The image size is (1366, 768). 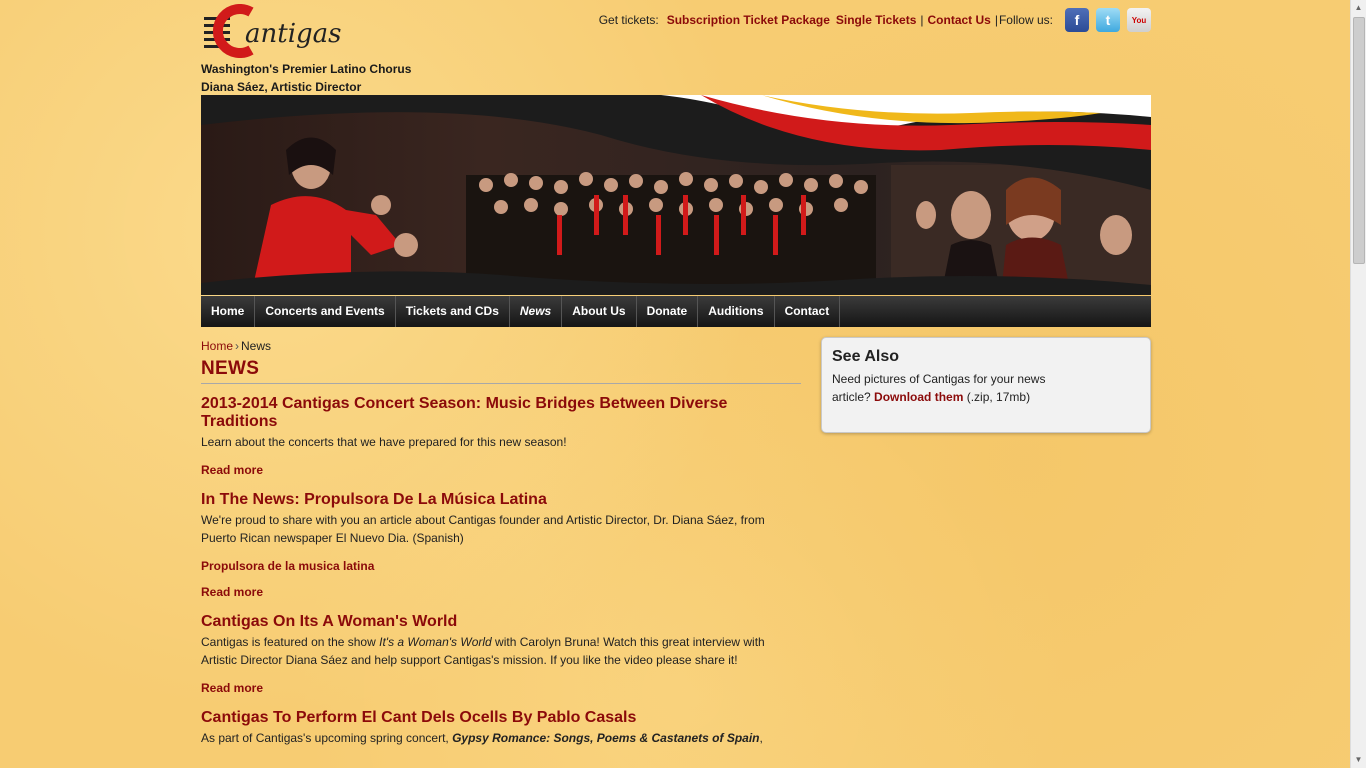 What do you see at coordinates (501, 622) in the screenshot?
I see `news-post-title: Cantigas On Its A Woman's World` at bounding box center [501, 622].